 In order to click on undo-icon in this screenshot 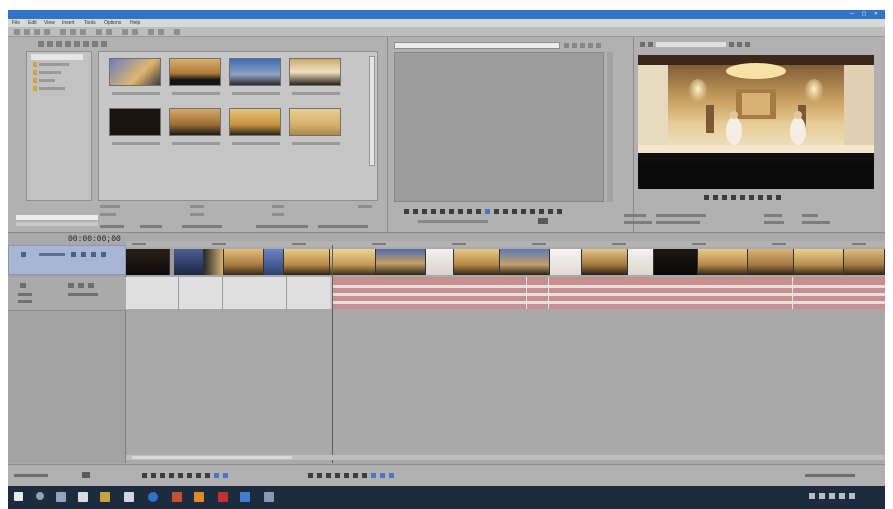, I will do `click(99, 32)`.